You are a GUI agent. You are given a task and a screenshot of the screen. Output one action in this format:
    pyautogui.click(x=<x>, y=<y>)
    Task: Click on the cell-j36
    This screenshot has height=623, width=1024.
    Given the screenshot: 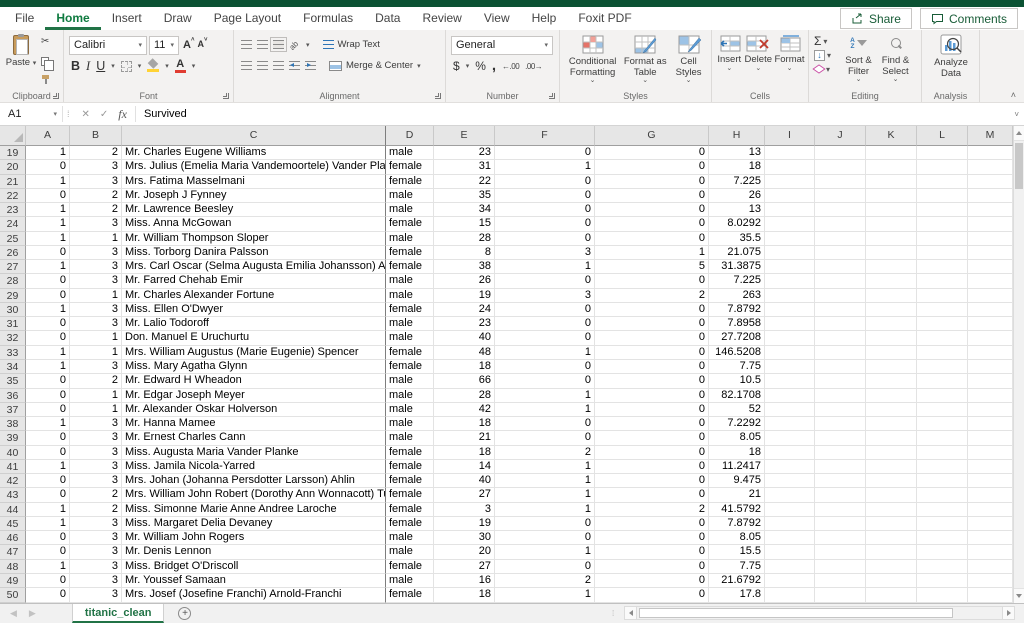 What is the action you would take?
    pyautogui.click(x=840, y=395)
    